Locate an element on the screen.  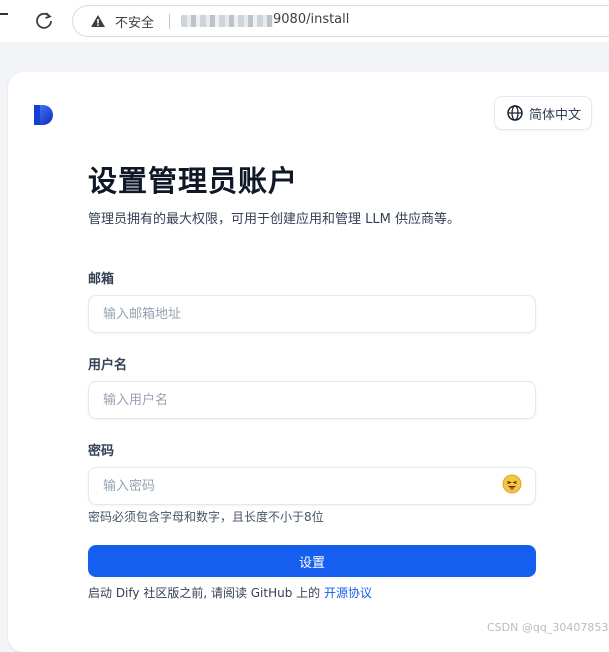
username-label: 用户名 is located at coordinates (108, 365).